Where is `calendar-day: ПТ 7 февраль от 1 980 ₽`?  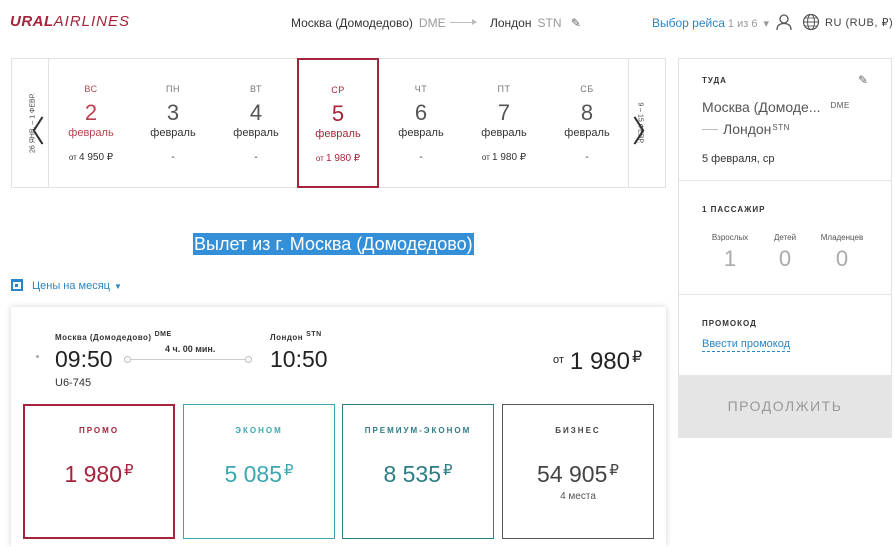 calendar-day: ПТ 7 февраль от 1 980 ₽ is located at coordinates (504, 123).